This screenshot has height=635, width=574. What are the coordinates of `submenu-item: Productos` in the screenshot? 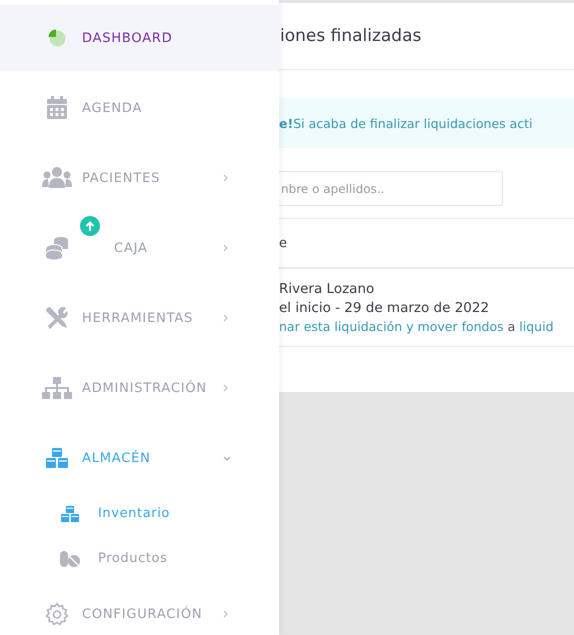 It's located at (139, 558).